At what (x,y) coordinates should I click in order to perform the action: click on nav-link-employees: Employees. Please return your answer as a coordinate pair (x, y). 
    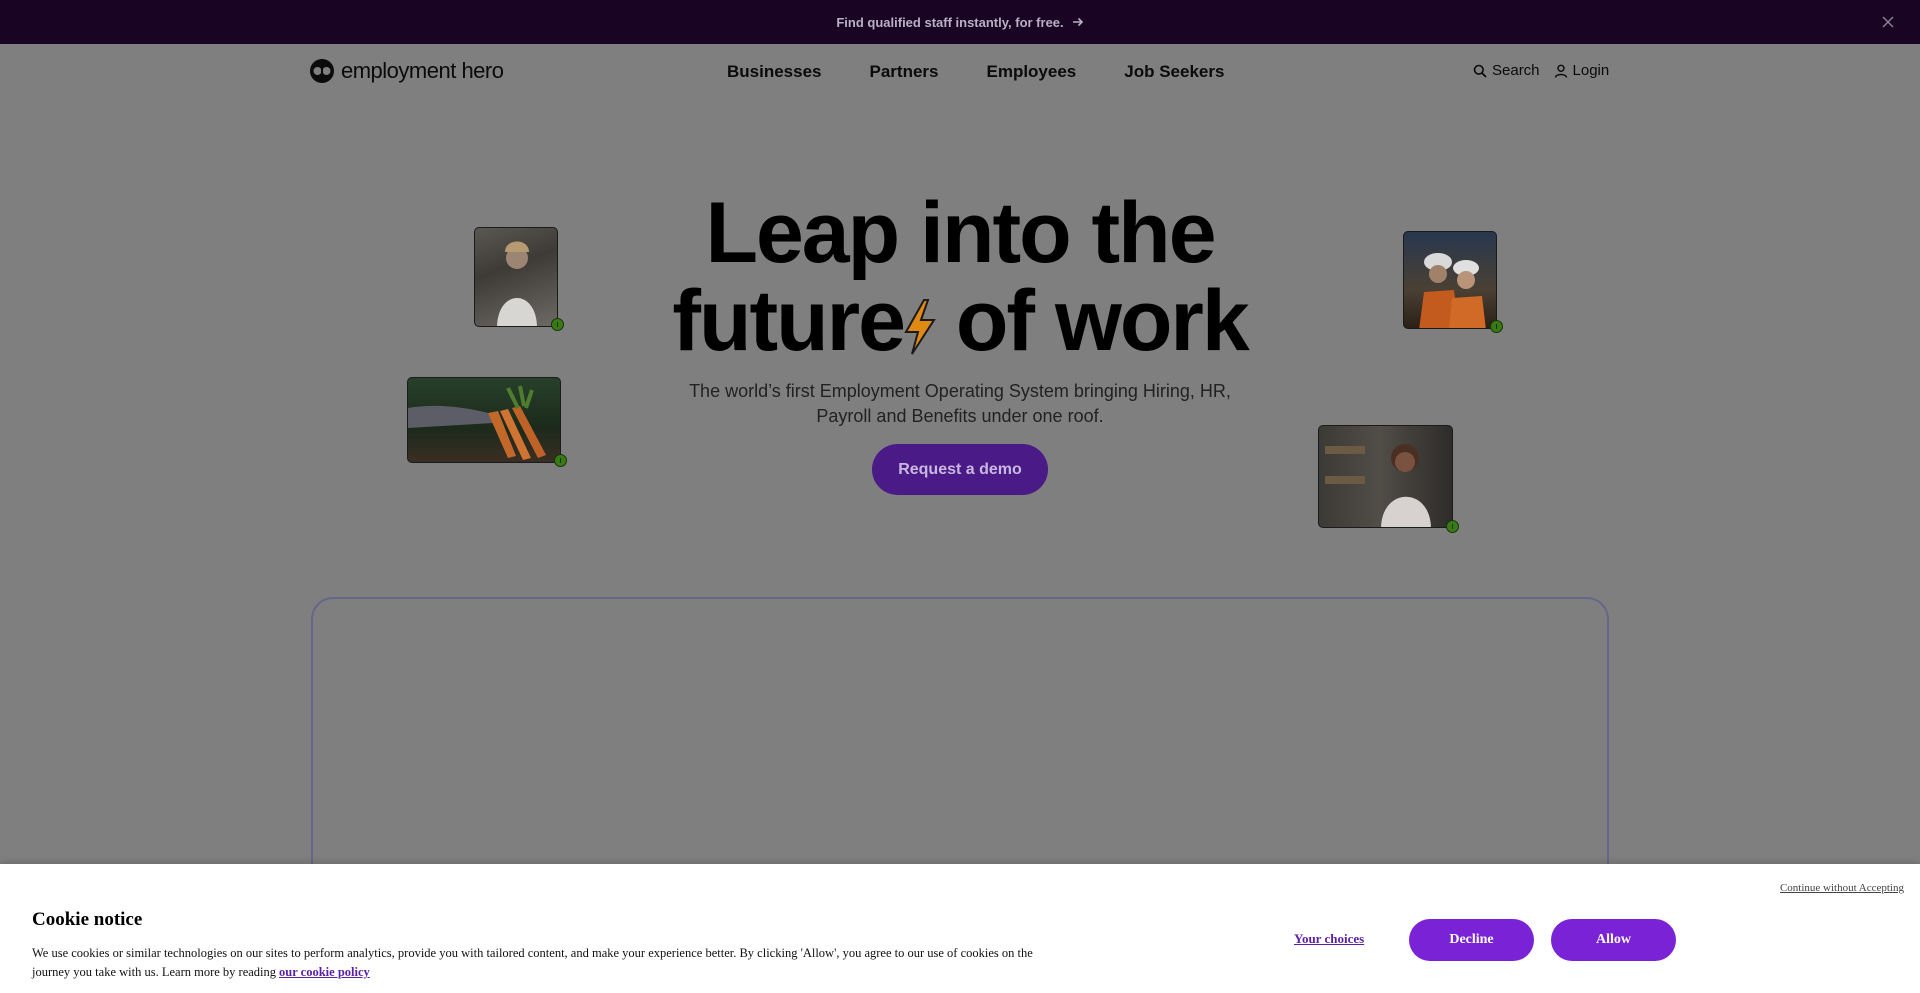
    Looking at the image, I should click on (1031, 72).